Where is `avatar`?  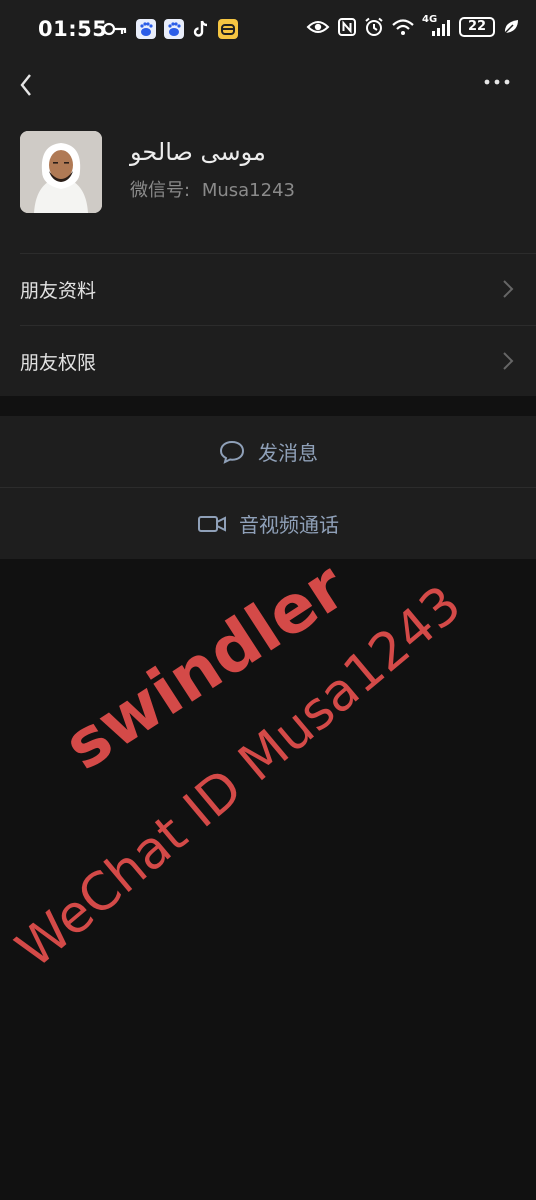
avatar is located at coordinates (61, 172).